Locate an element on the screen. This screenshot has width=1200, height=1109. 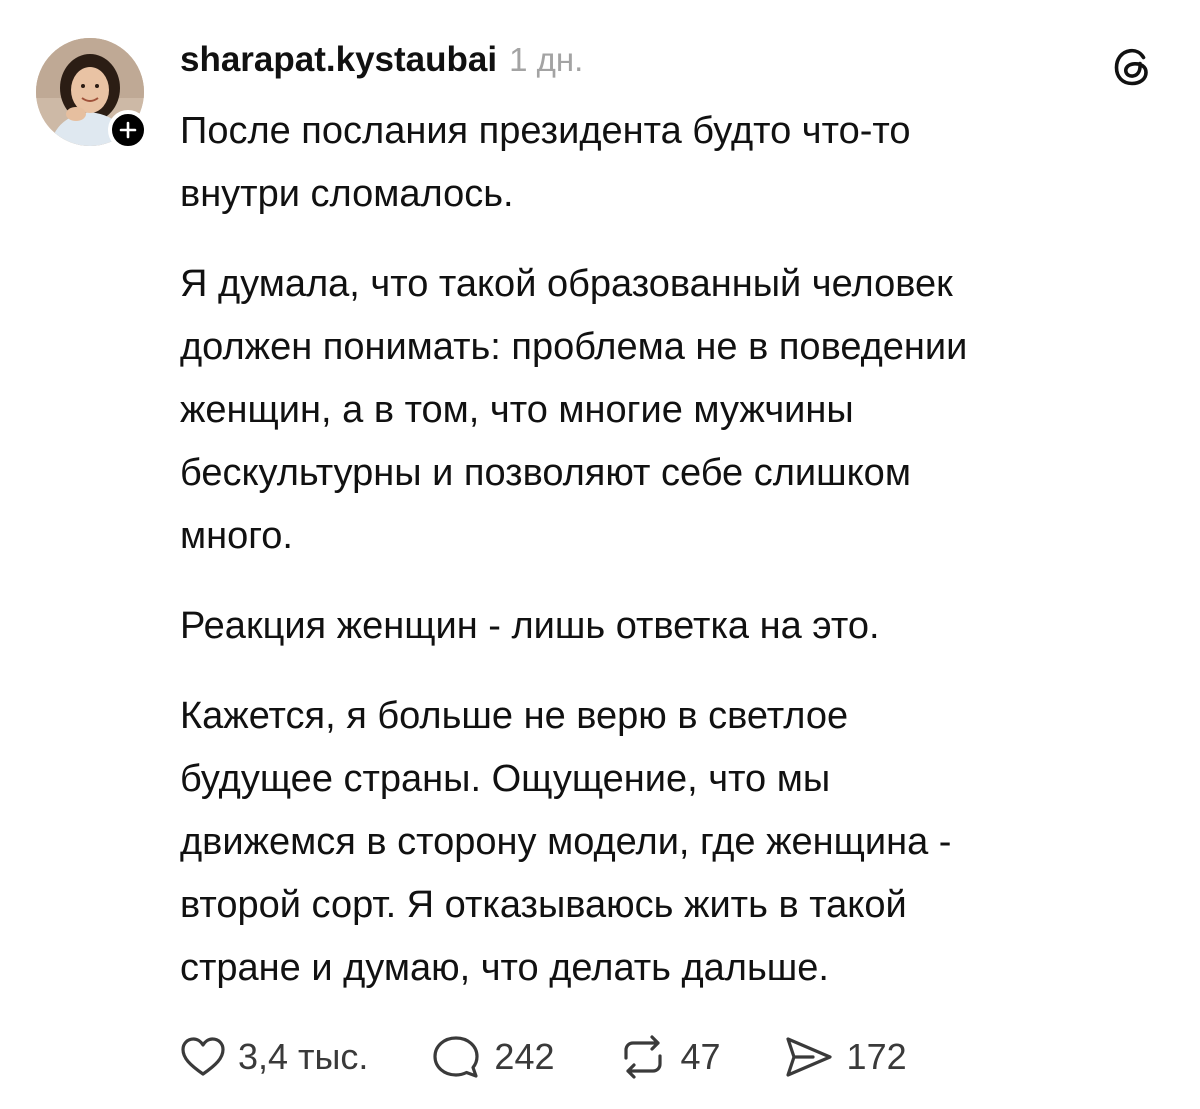
send-arrow-icon is located at coordinates (808, 1057).